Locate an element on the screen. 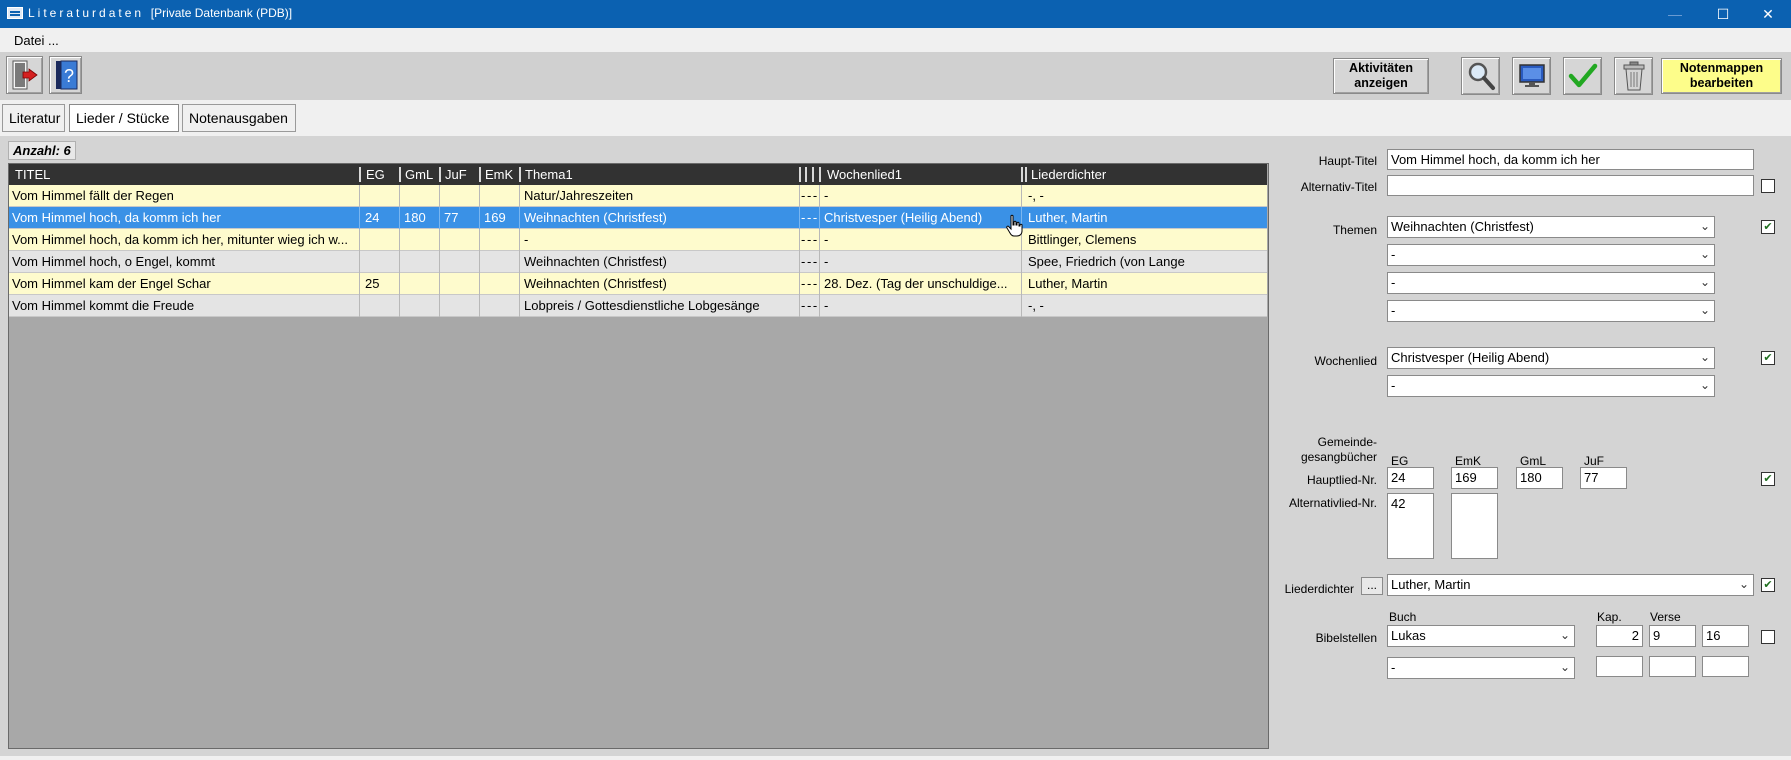 The width and height of the screenshot is (1791, 760). weekly-song-select-2: - ⌄ is located at coordinates (1551, 386).